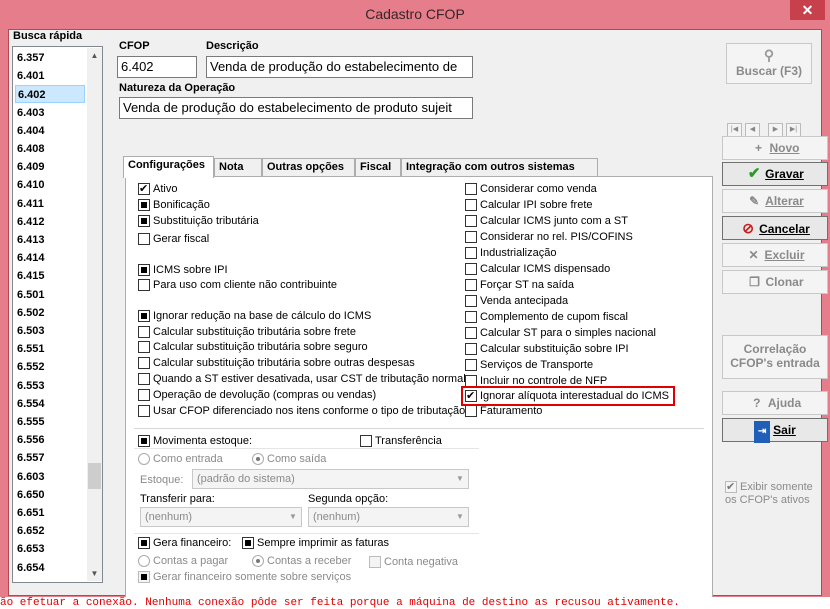 This screenshot has width=830, height=609. Describe the element at coordinates (237, 285) in the screenshot. I see `option-checkbox: Para uso com cliente não contribuinte` at that location.